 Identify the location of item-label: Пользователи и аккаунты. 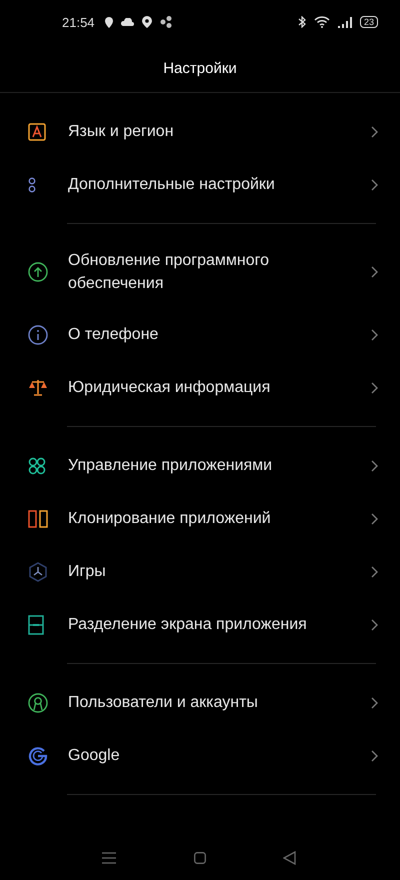
(163, 703).